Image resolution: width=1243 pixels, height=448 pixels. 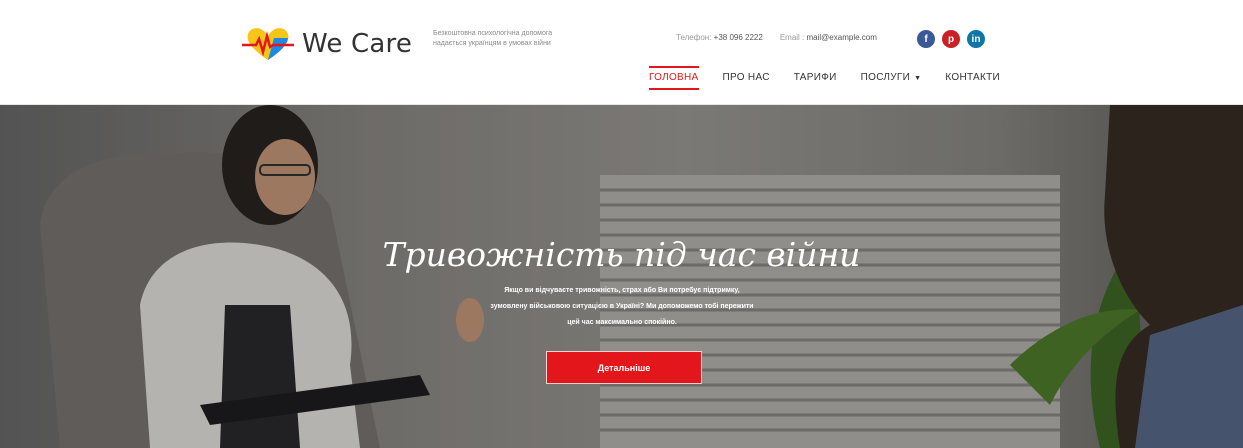 I want to click on nav-item-home: ГОЛОВНА, so click(x=674, y=78).